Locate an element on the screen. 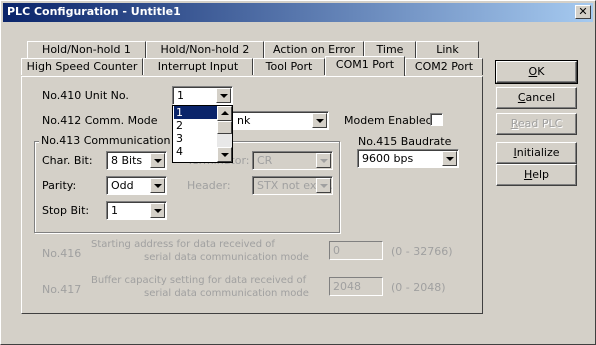 Image resolution: width=596 pixels, height=345 pixels. parity-label: Parity: is located at coordinates (59, 185).